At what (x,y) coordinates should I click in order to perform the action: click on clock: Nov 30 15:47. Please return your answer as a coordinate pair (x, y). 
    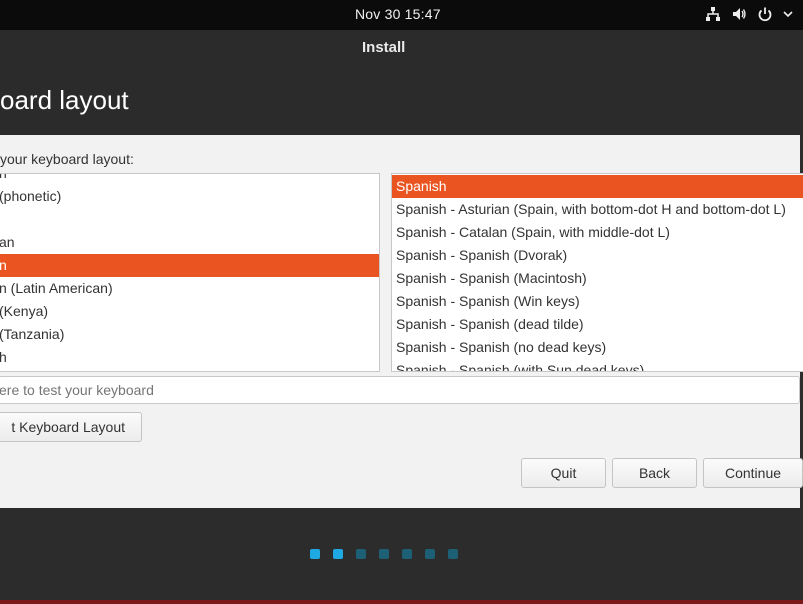
    Looking at the image, I should click on (398, 14).